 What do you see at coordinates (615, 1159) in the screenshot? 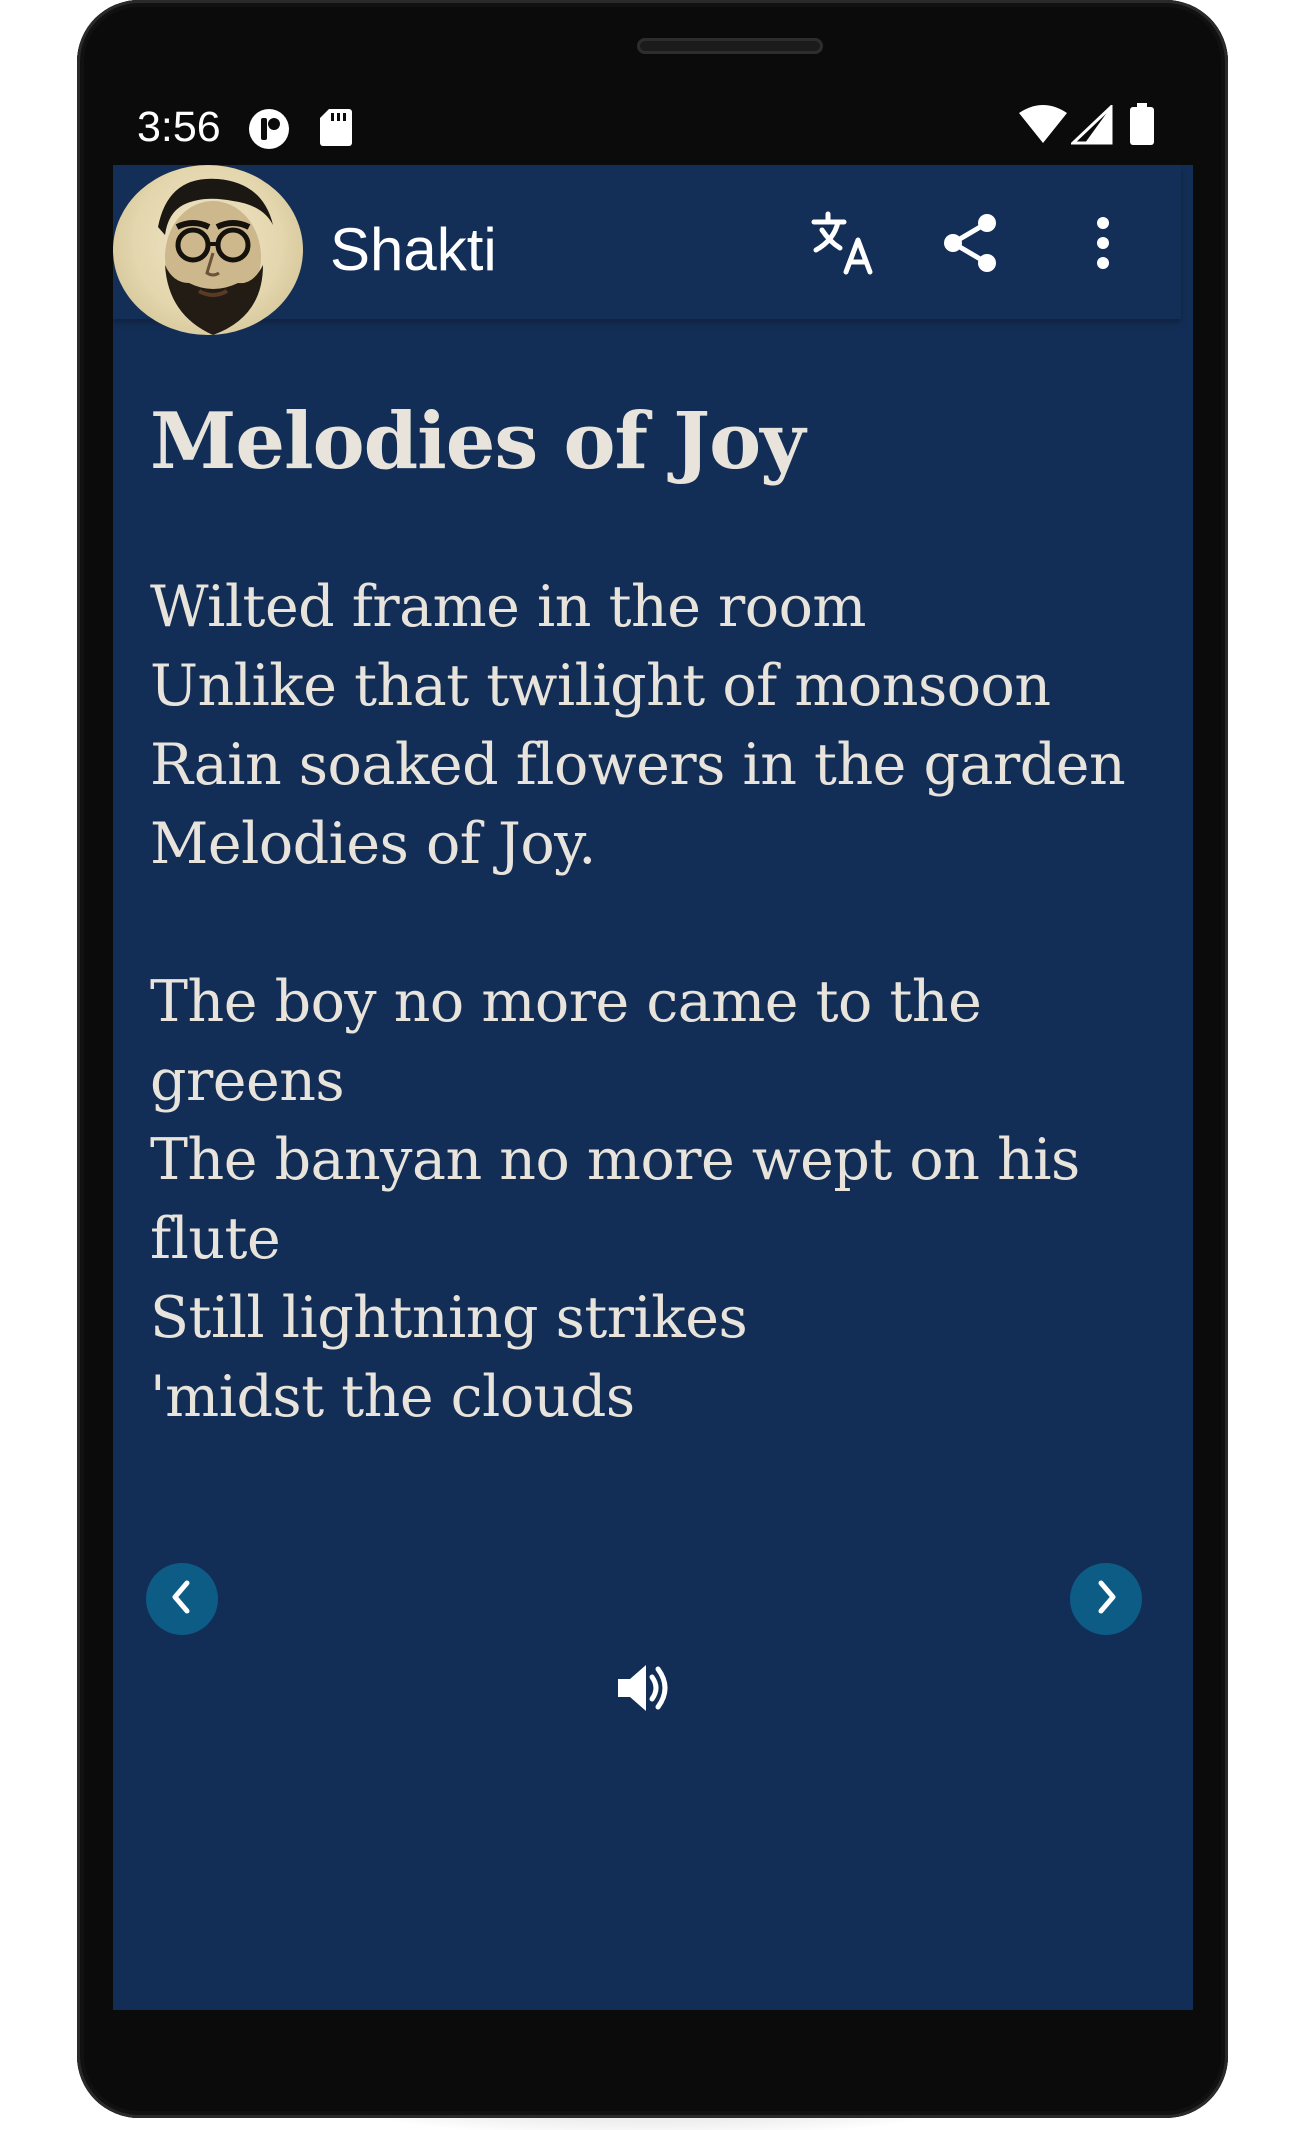
I see `poem-line: The banyan no more wept on his` at bounding box center [615, 1159].